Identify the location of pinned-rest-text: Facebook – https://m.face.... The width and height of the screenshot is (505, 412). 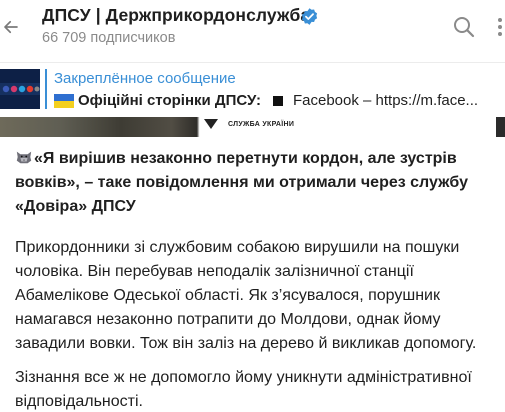
(385, 100).